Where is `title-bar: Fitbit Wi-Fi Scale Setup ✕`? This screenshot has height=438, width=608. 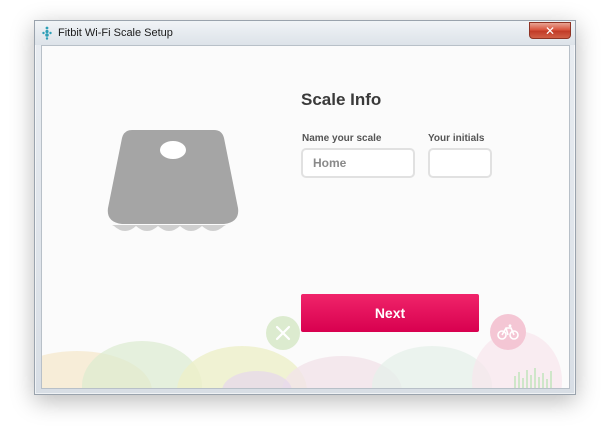
title-bar: Fitbit Wi-Fi Scale Setup ✕ is located at coordinates (305, 33).